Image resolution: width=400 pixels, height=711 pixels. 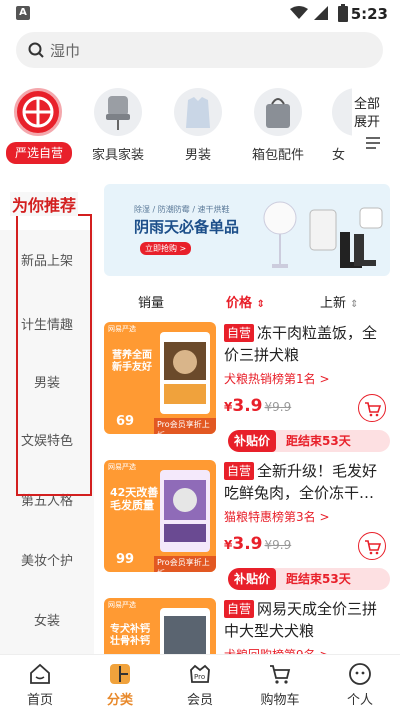 I want to click on product-rank: 犬粮热销榜第1名 >, so click(x=277, y=378).